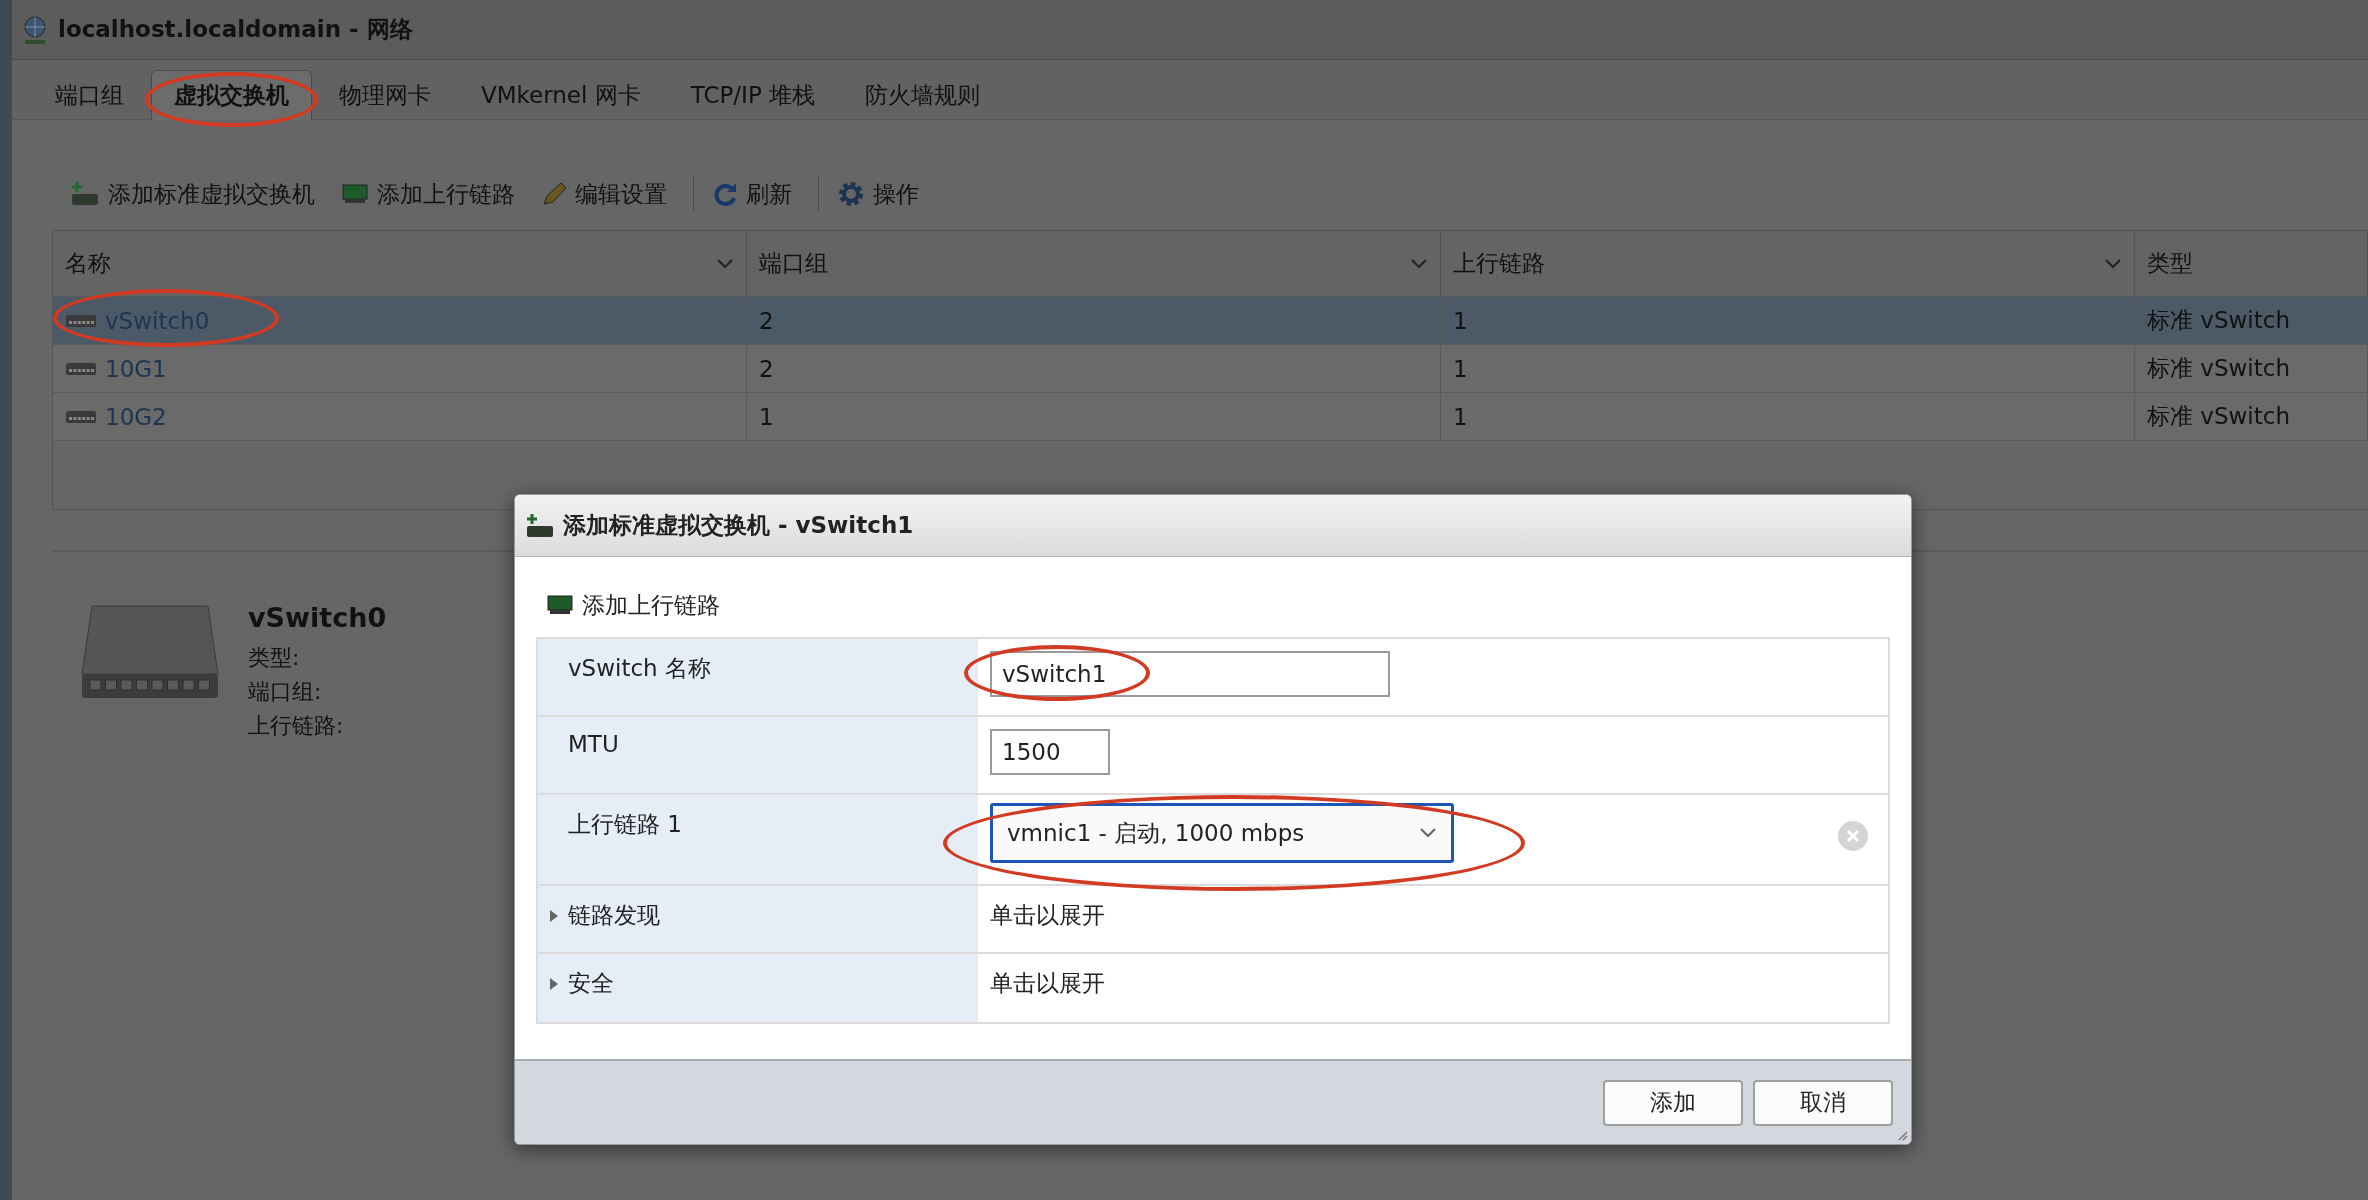 The width and height of the screenshot is (2368, 1200). I want to click on toolbar-button: 编辑设置, so click(610, 194).